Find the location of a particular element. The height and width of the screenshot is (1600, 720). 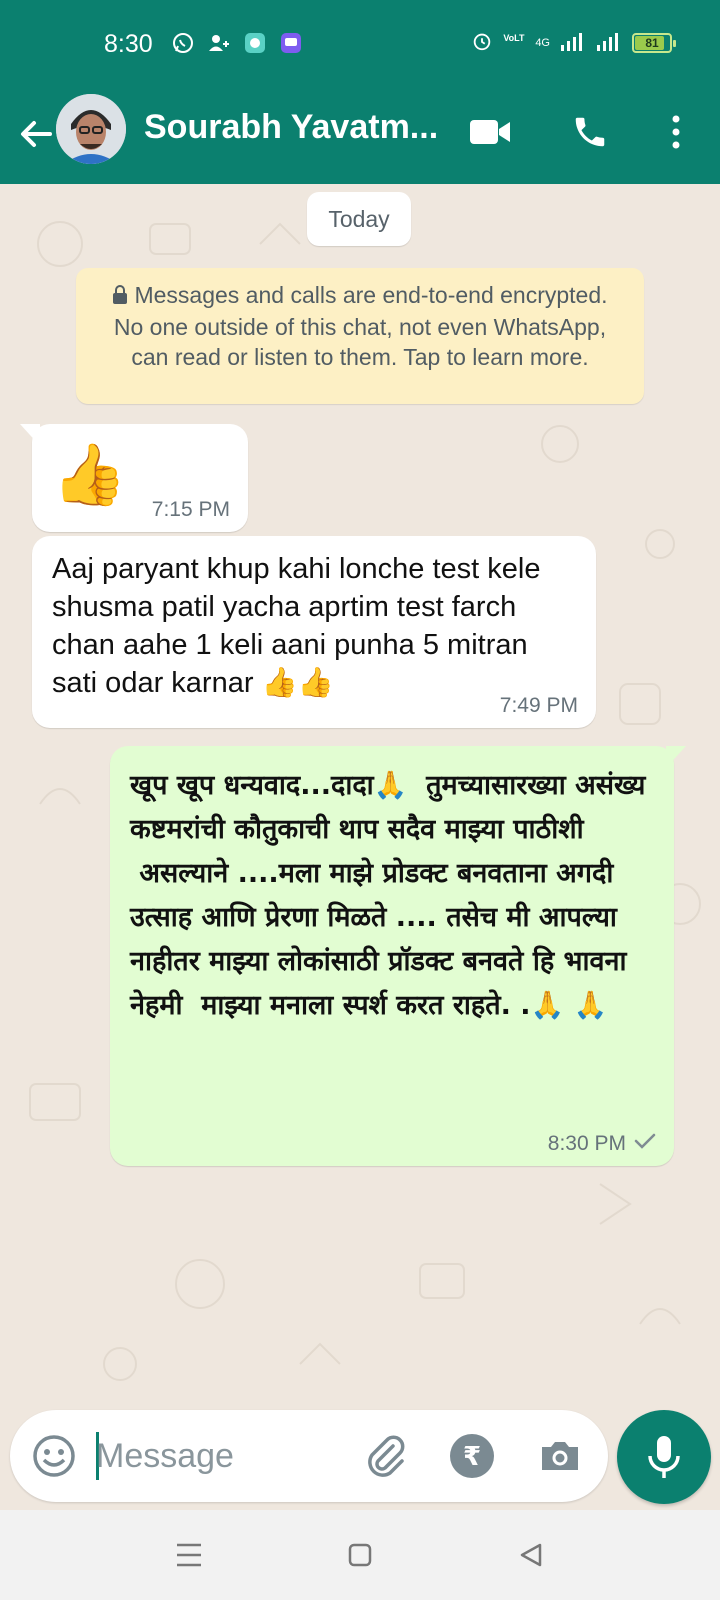

message-time: 8:30 PM is located at coordinates (586, 1143).